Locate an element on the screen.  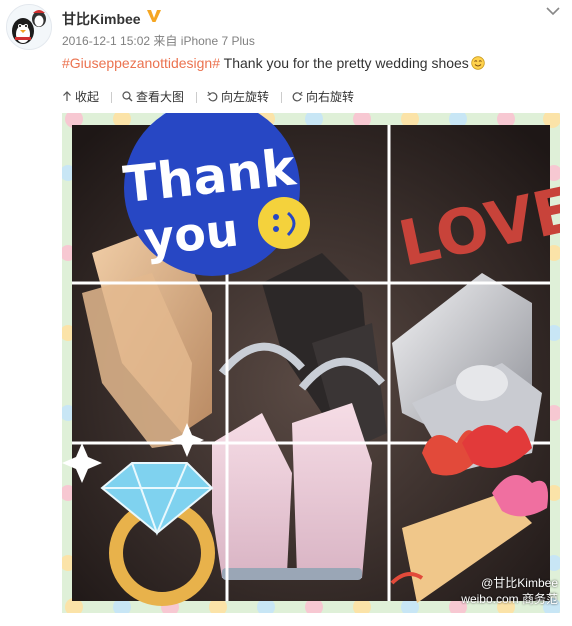
rotate-right-button: 向右旋转 is located at coordinates (323, 96).